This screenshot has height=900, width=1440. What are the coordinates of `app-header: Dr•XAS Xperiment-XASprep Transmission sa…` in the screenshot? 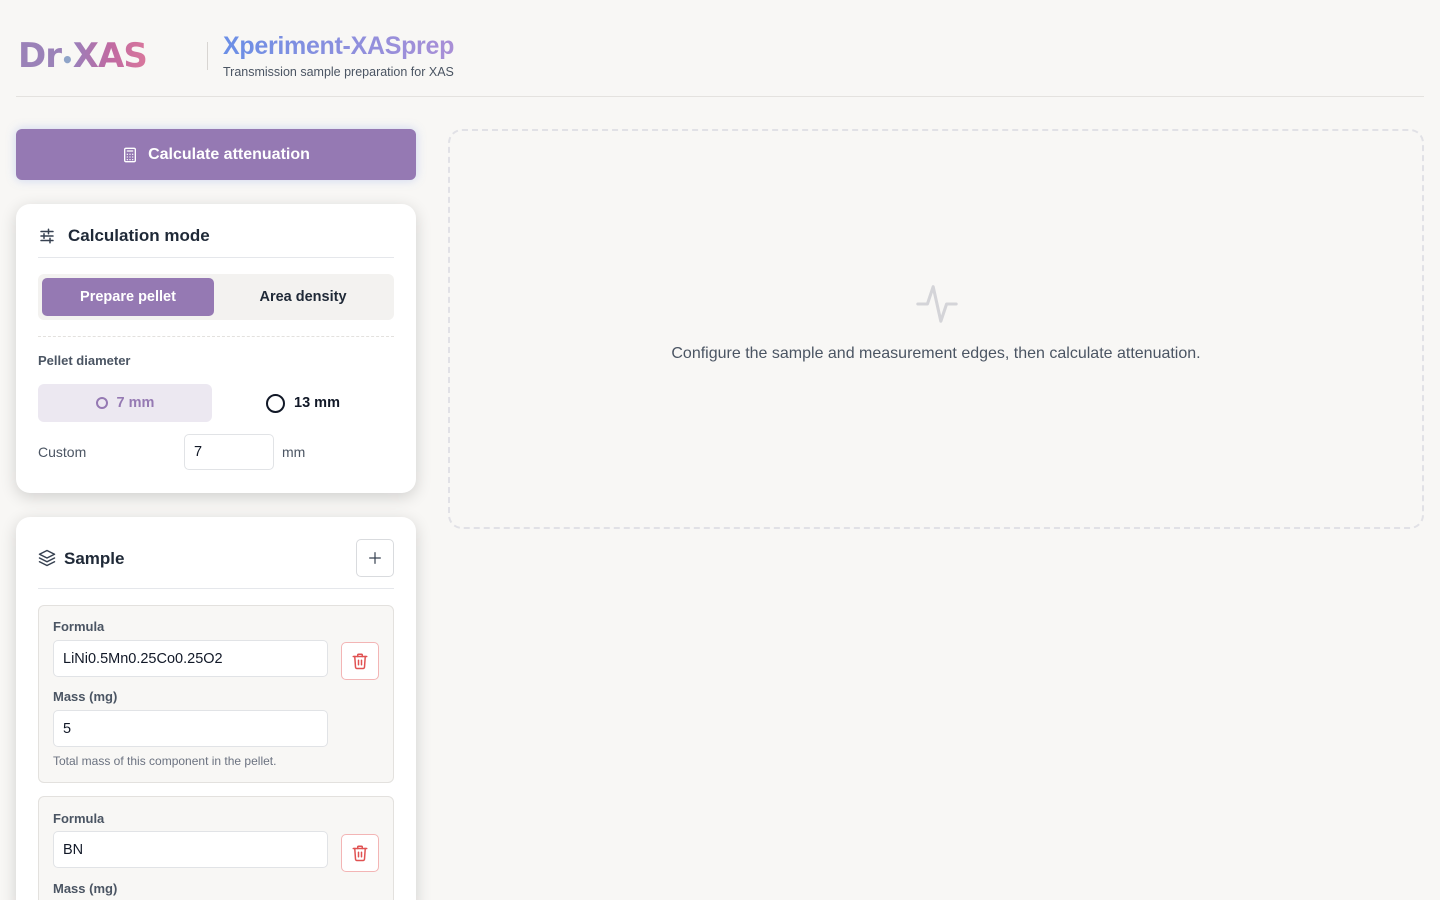 It's located at (720, 48).